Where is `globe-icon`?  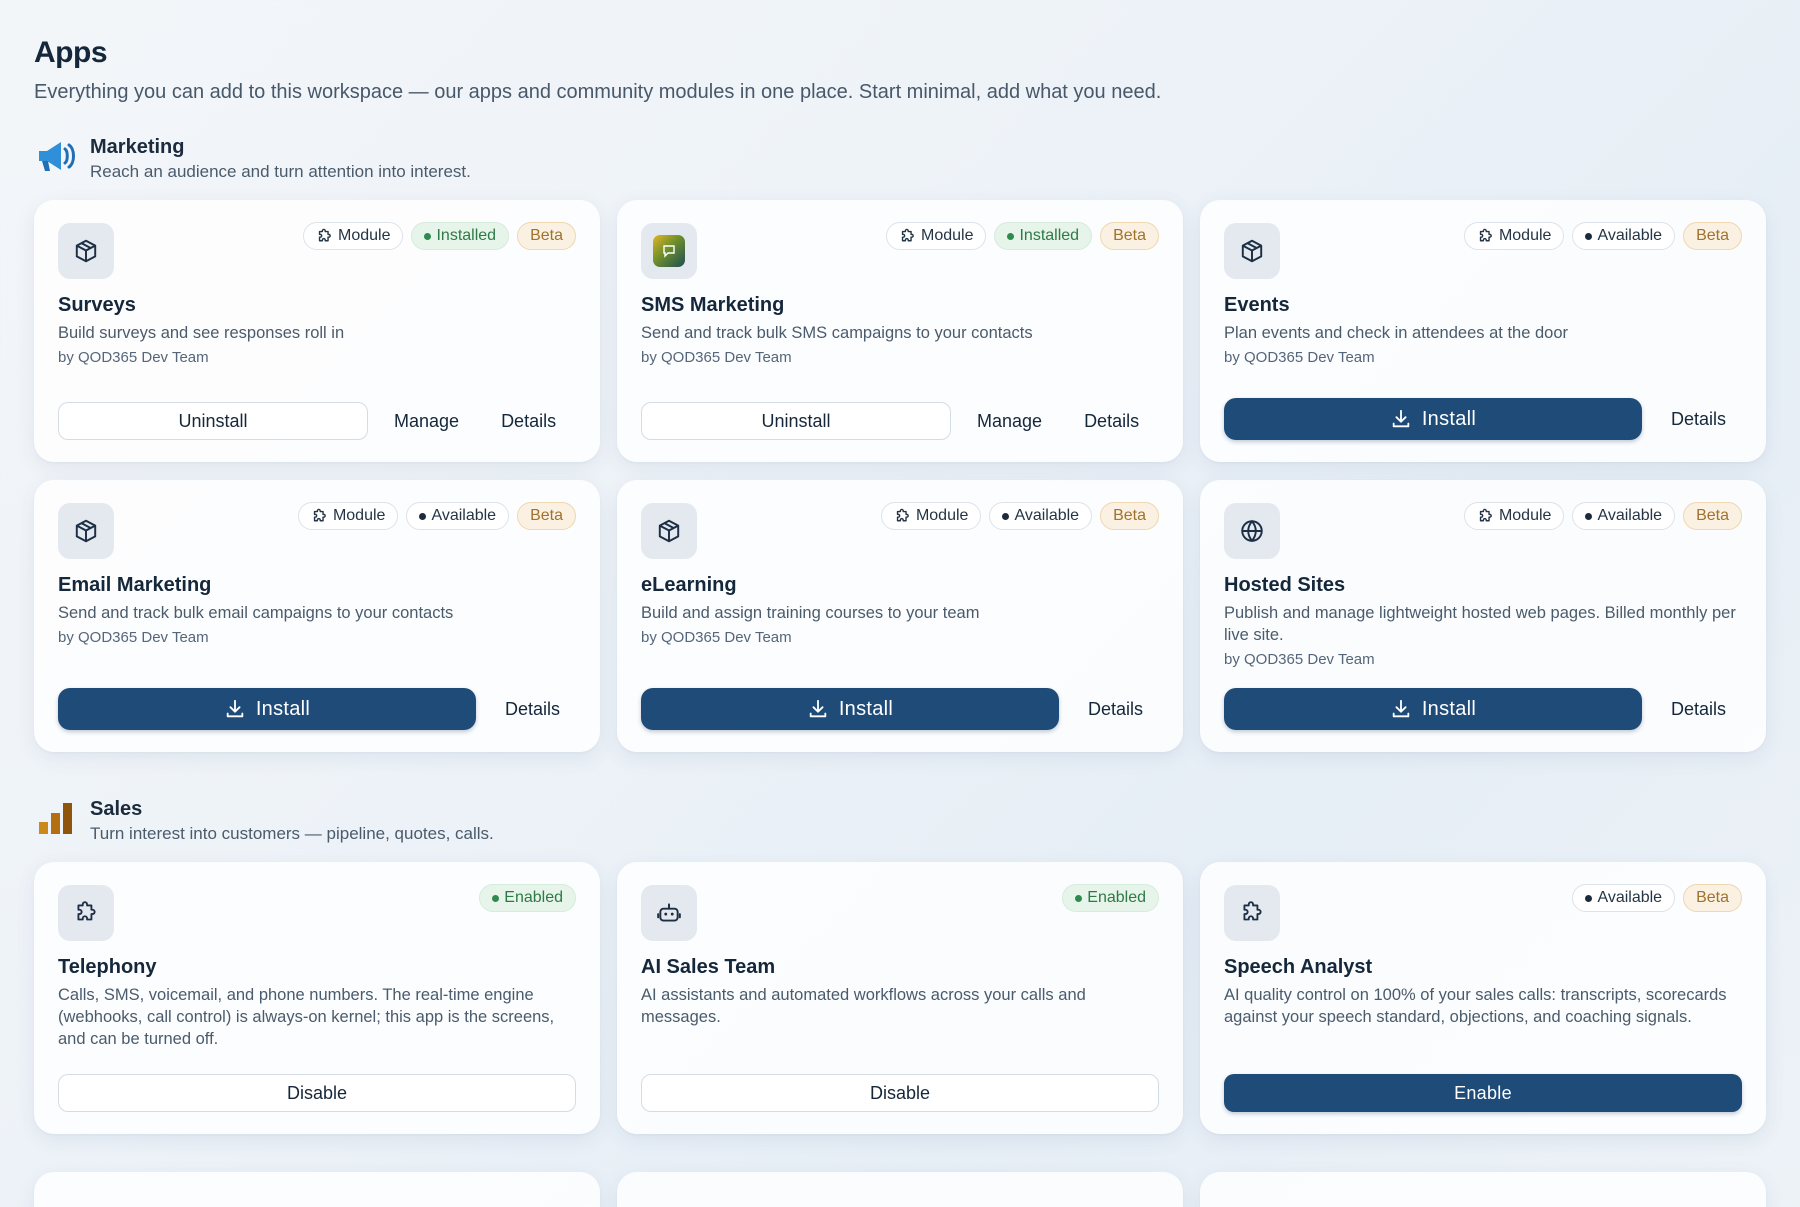 globe-icon is located at coordinates (1252, 531).